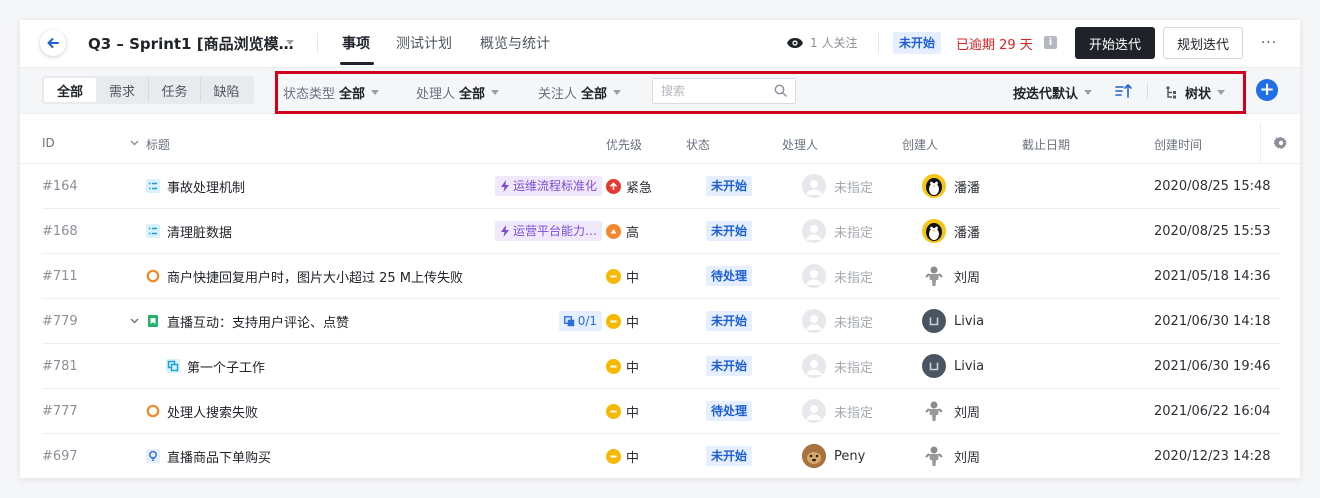  I want to click on plan-iteration-button: 规划迭代, so click(1203, 43).